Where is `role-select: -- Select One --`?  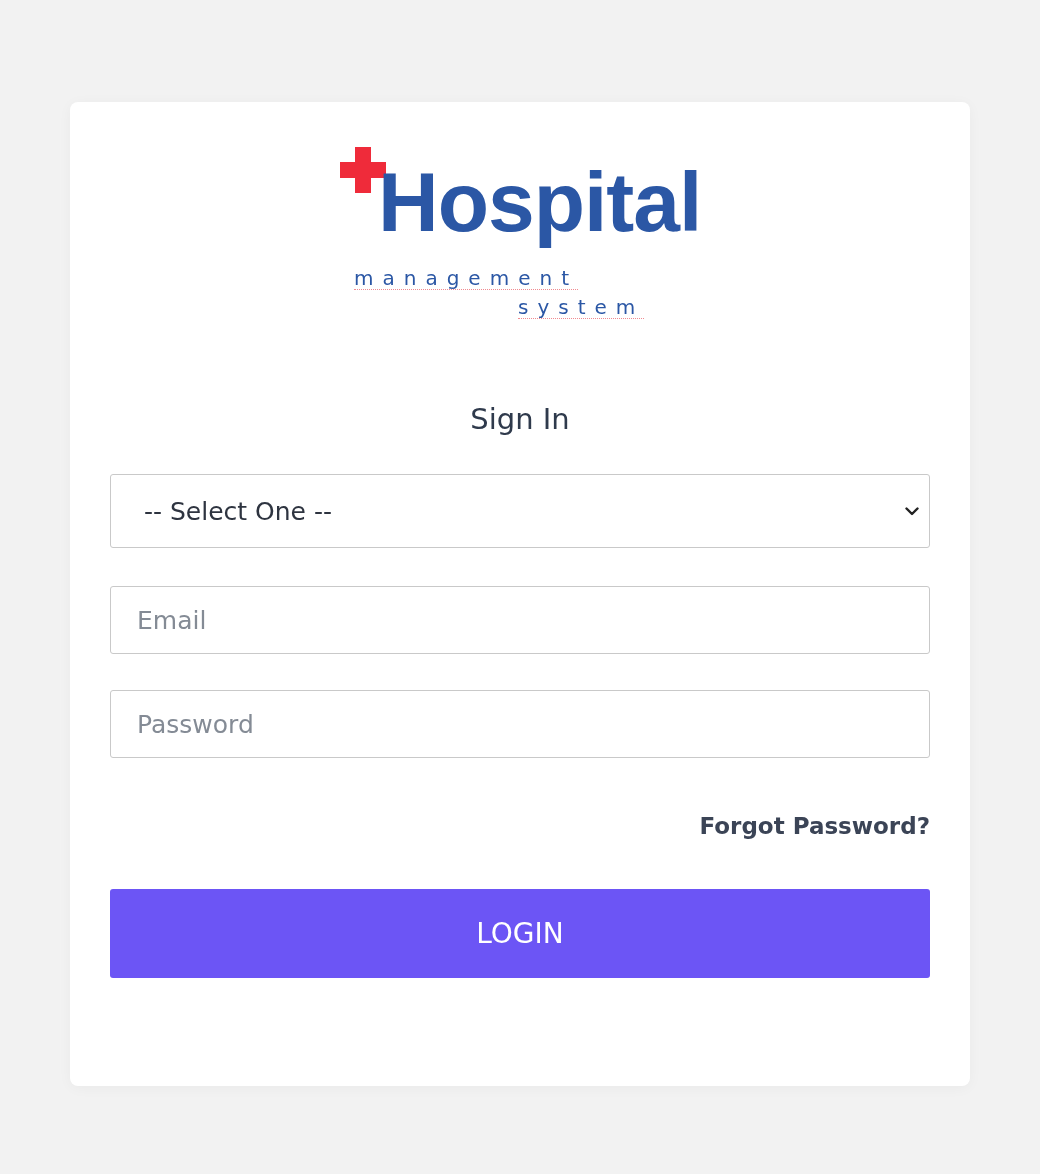
role-select: -- Select One -- is located at coordinates (520, 511).